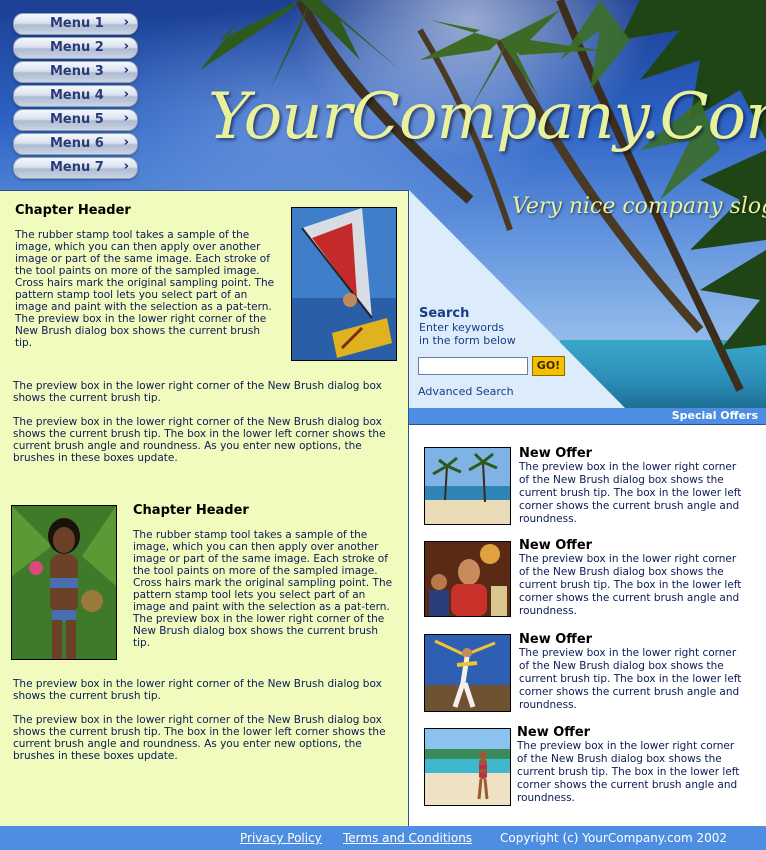 Image resolution: width=766 pixels, height=850 pixels. I want to click on advanced-search-link: Advanced Search, so click(466, 391).